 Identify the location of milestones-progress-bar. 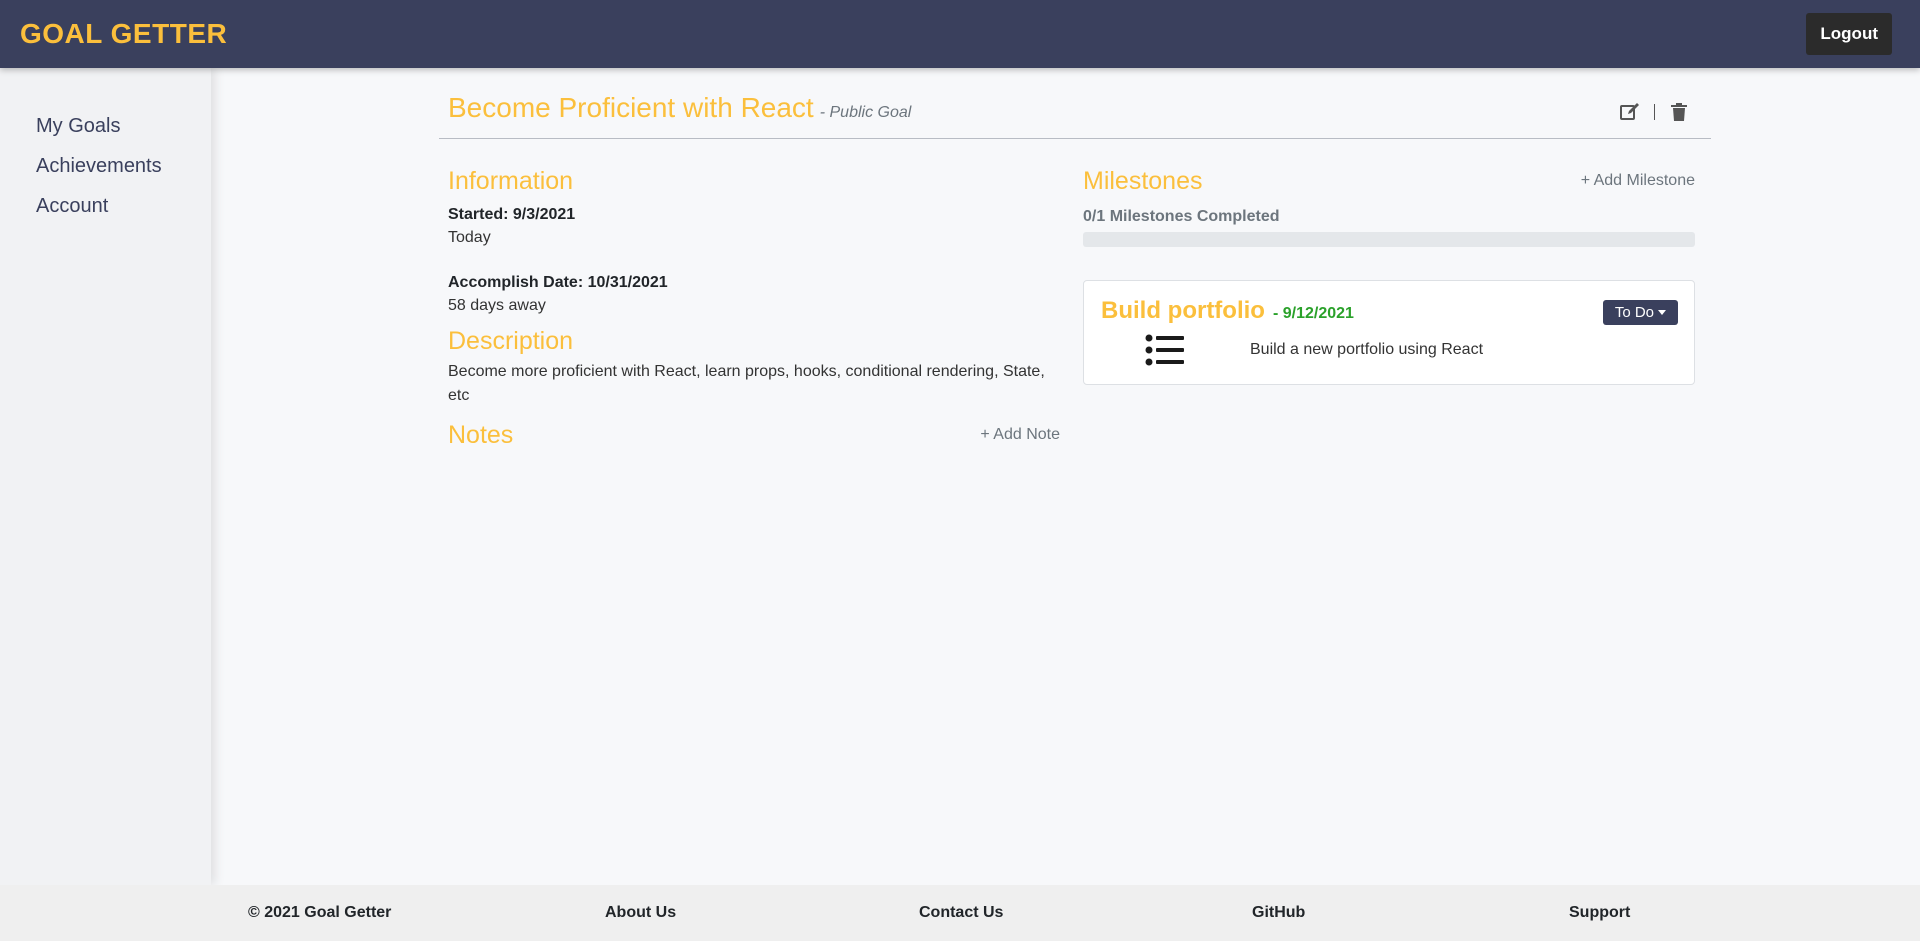
(1389, 239).